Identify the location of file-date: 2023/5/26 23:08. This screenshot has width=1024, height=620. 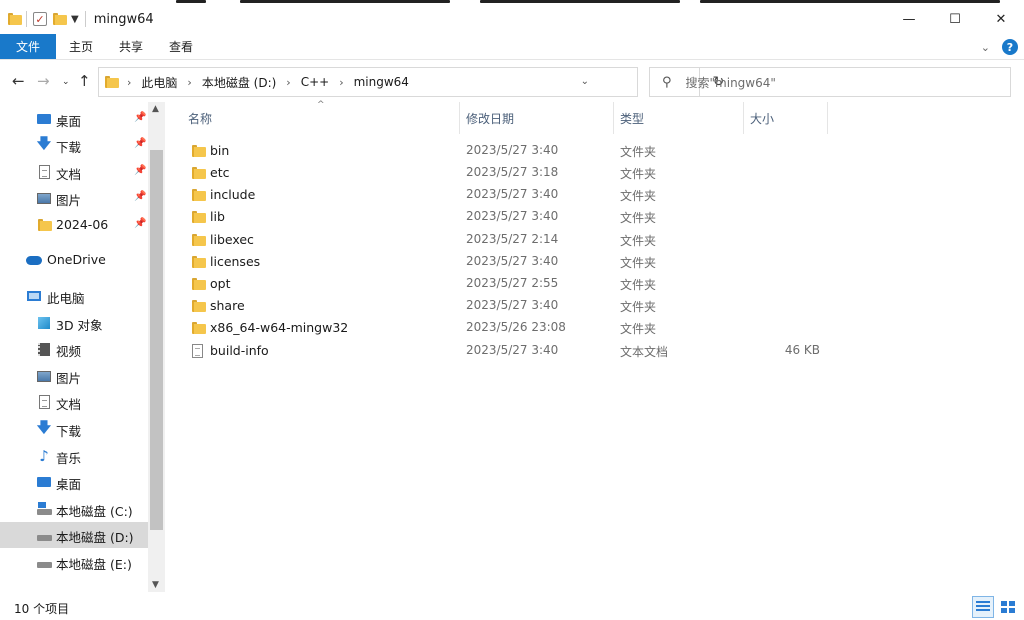
(516, 327).